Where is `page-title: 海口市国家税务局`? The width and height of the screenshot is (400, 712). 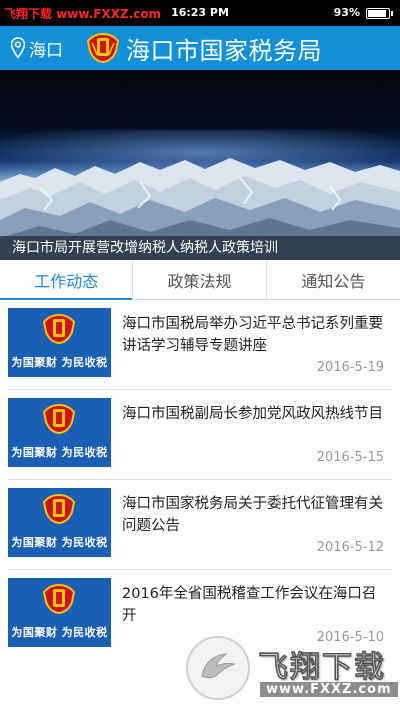
page-title: 海口市国家税务局 is located at coordinates (224, 50).